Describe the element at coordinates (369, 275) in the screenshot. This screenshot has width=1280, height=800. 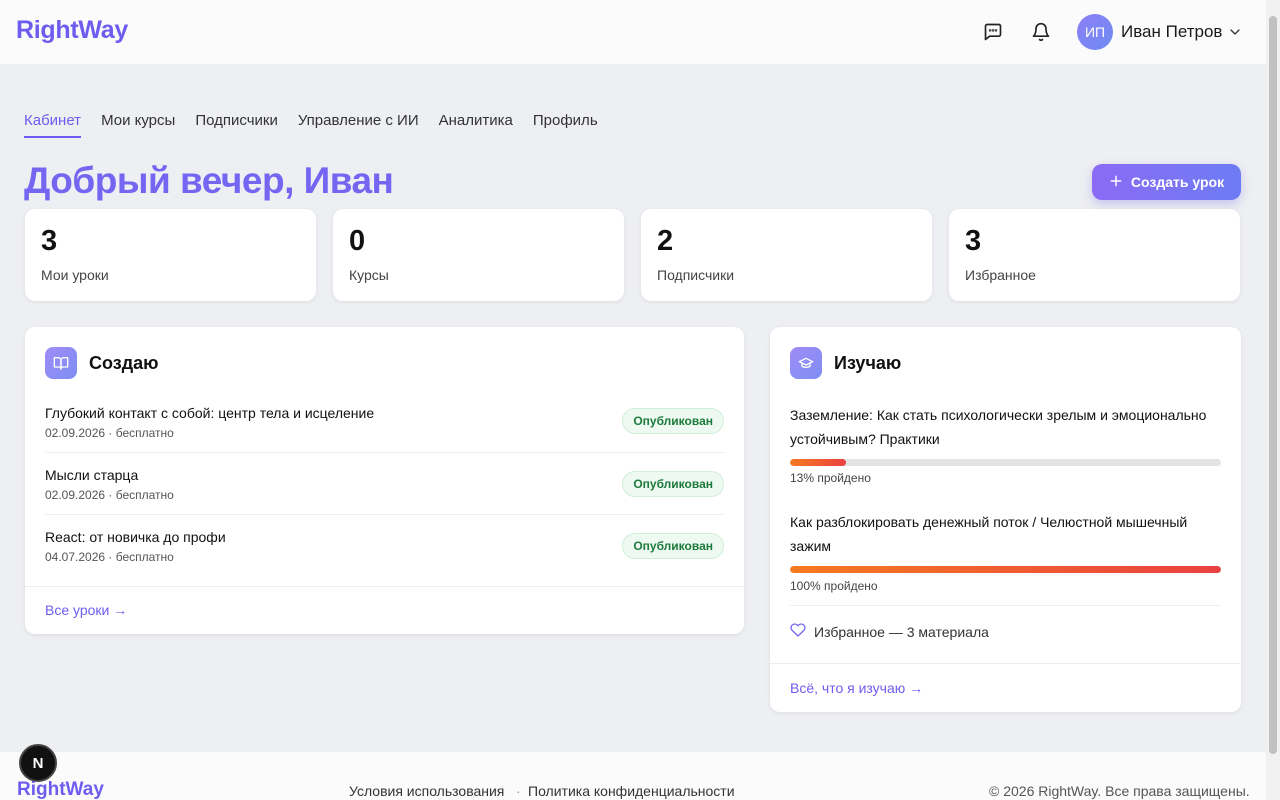
I see `stat-label: Курсы` at that location.